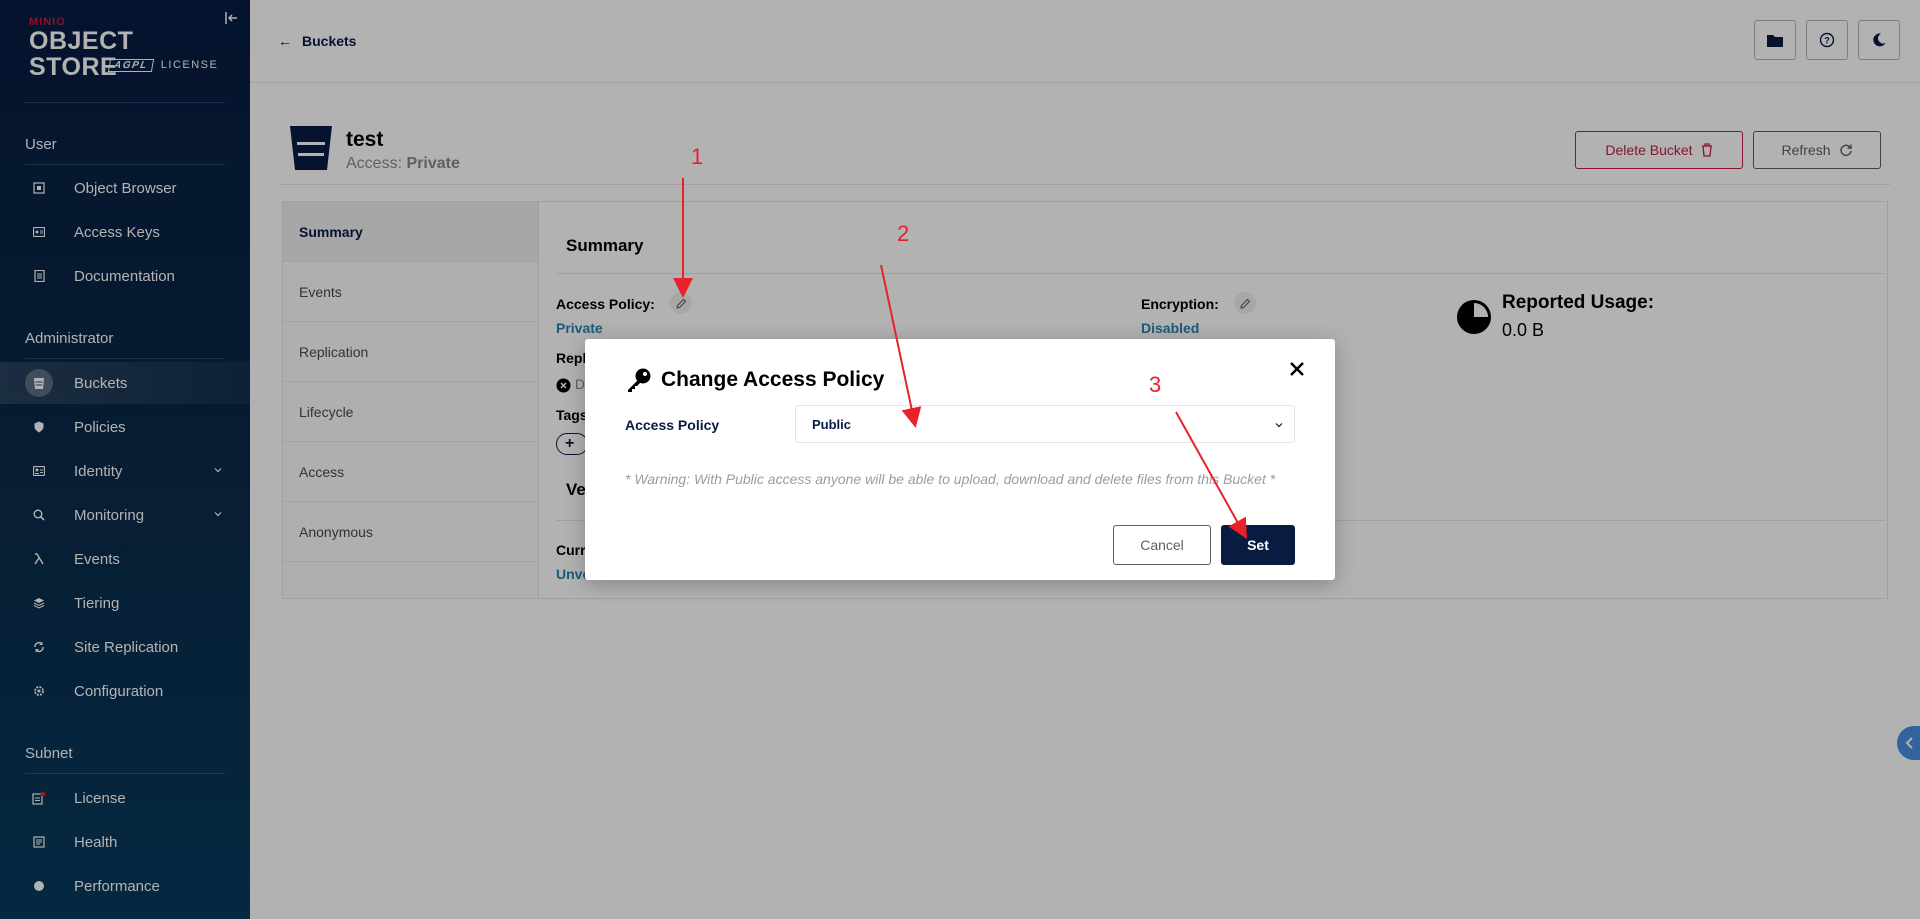 This screenshot has height=919, width=1920. I want to click on dialog-title: Change Access Policy, so click(754, 380).